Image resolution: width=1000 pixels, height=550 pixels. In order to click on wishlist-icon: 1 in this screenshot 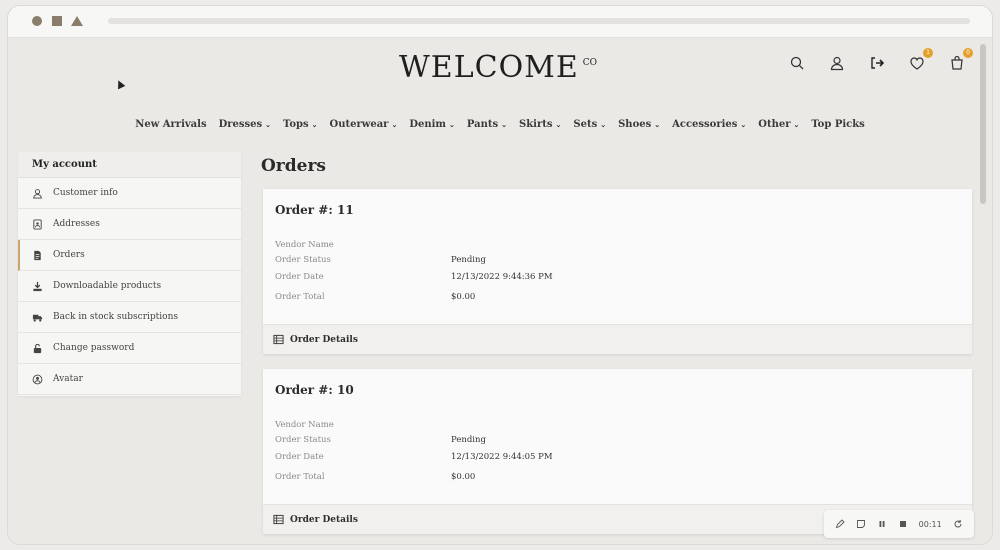, I will do `click(920, 60)`.